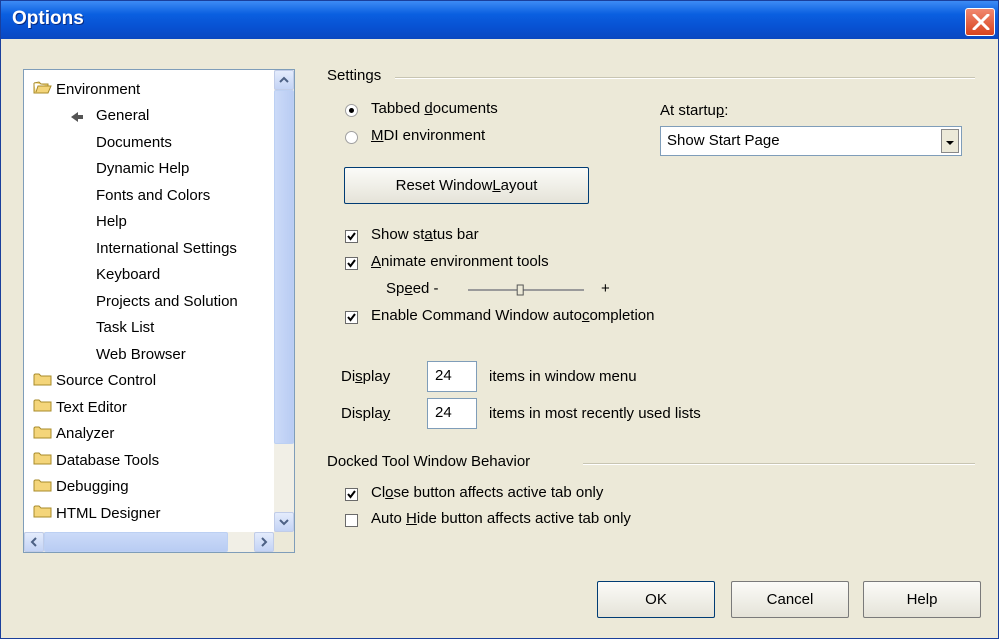 The width and height of the screenshot is (999, 639). I want to click on recent-lists-suffix: items in most recently used lists, so click(595, 413).